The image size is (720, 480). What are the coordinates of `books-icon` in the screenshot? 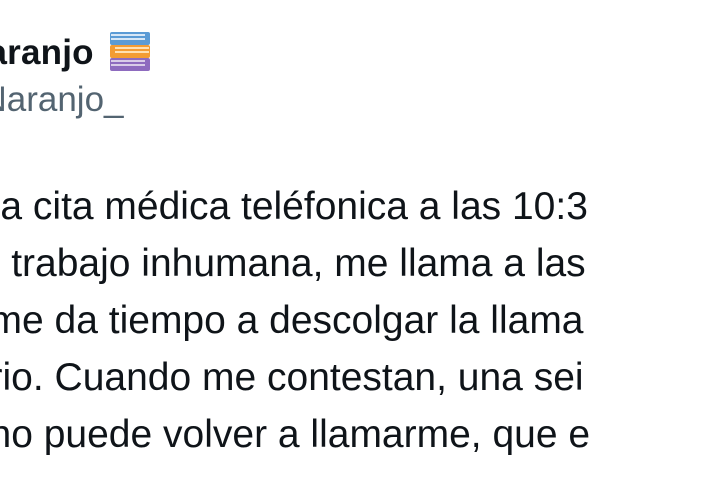 It's located at (131, 52).